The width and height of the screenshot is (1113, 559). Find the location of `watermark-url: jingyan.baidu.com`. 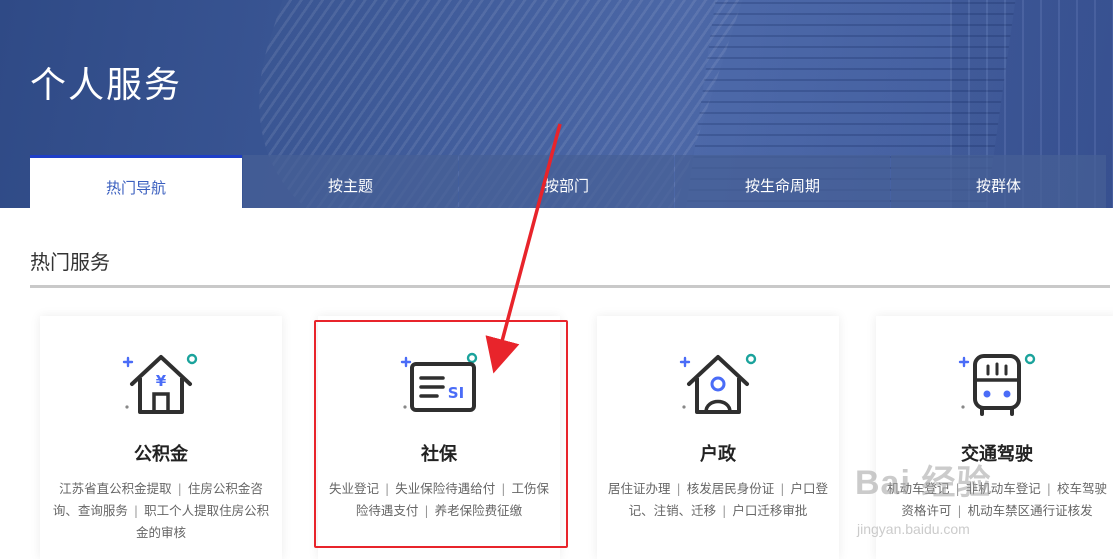

watermark-url: jingyan.baidu.com is located at coordinates (913, 529).